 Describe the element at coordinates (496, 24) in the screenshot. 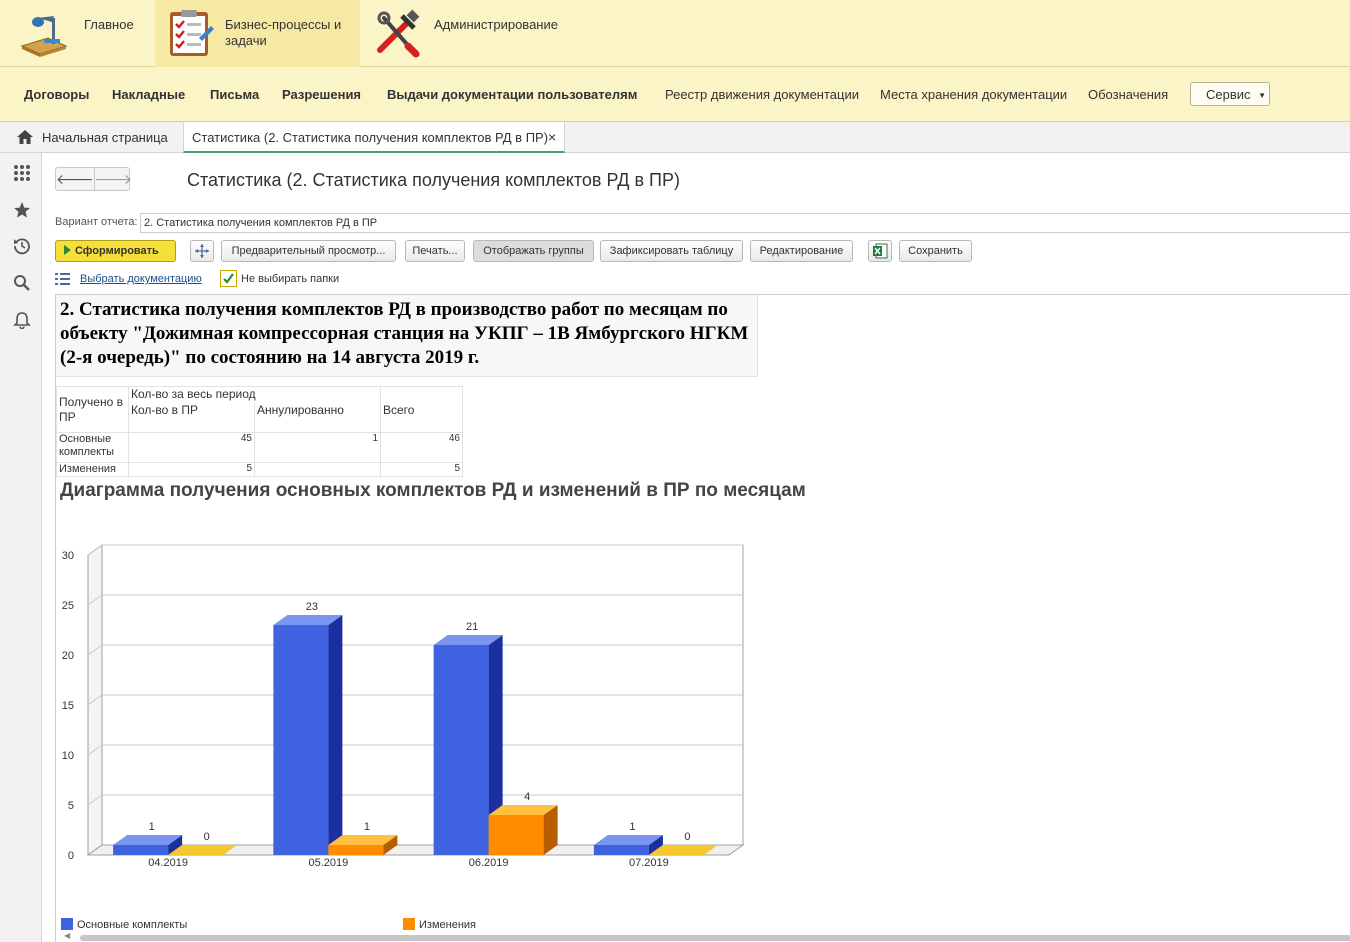

I see `section-administration-label: Администрирование` at that location.